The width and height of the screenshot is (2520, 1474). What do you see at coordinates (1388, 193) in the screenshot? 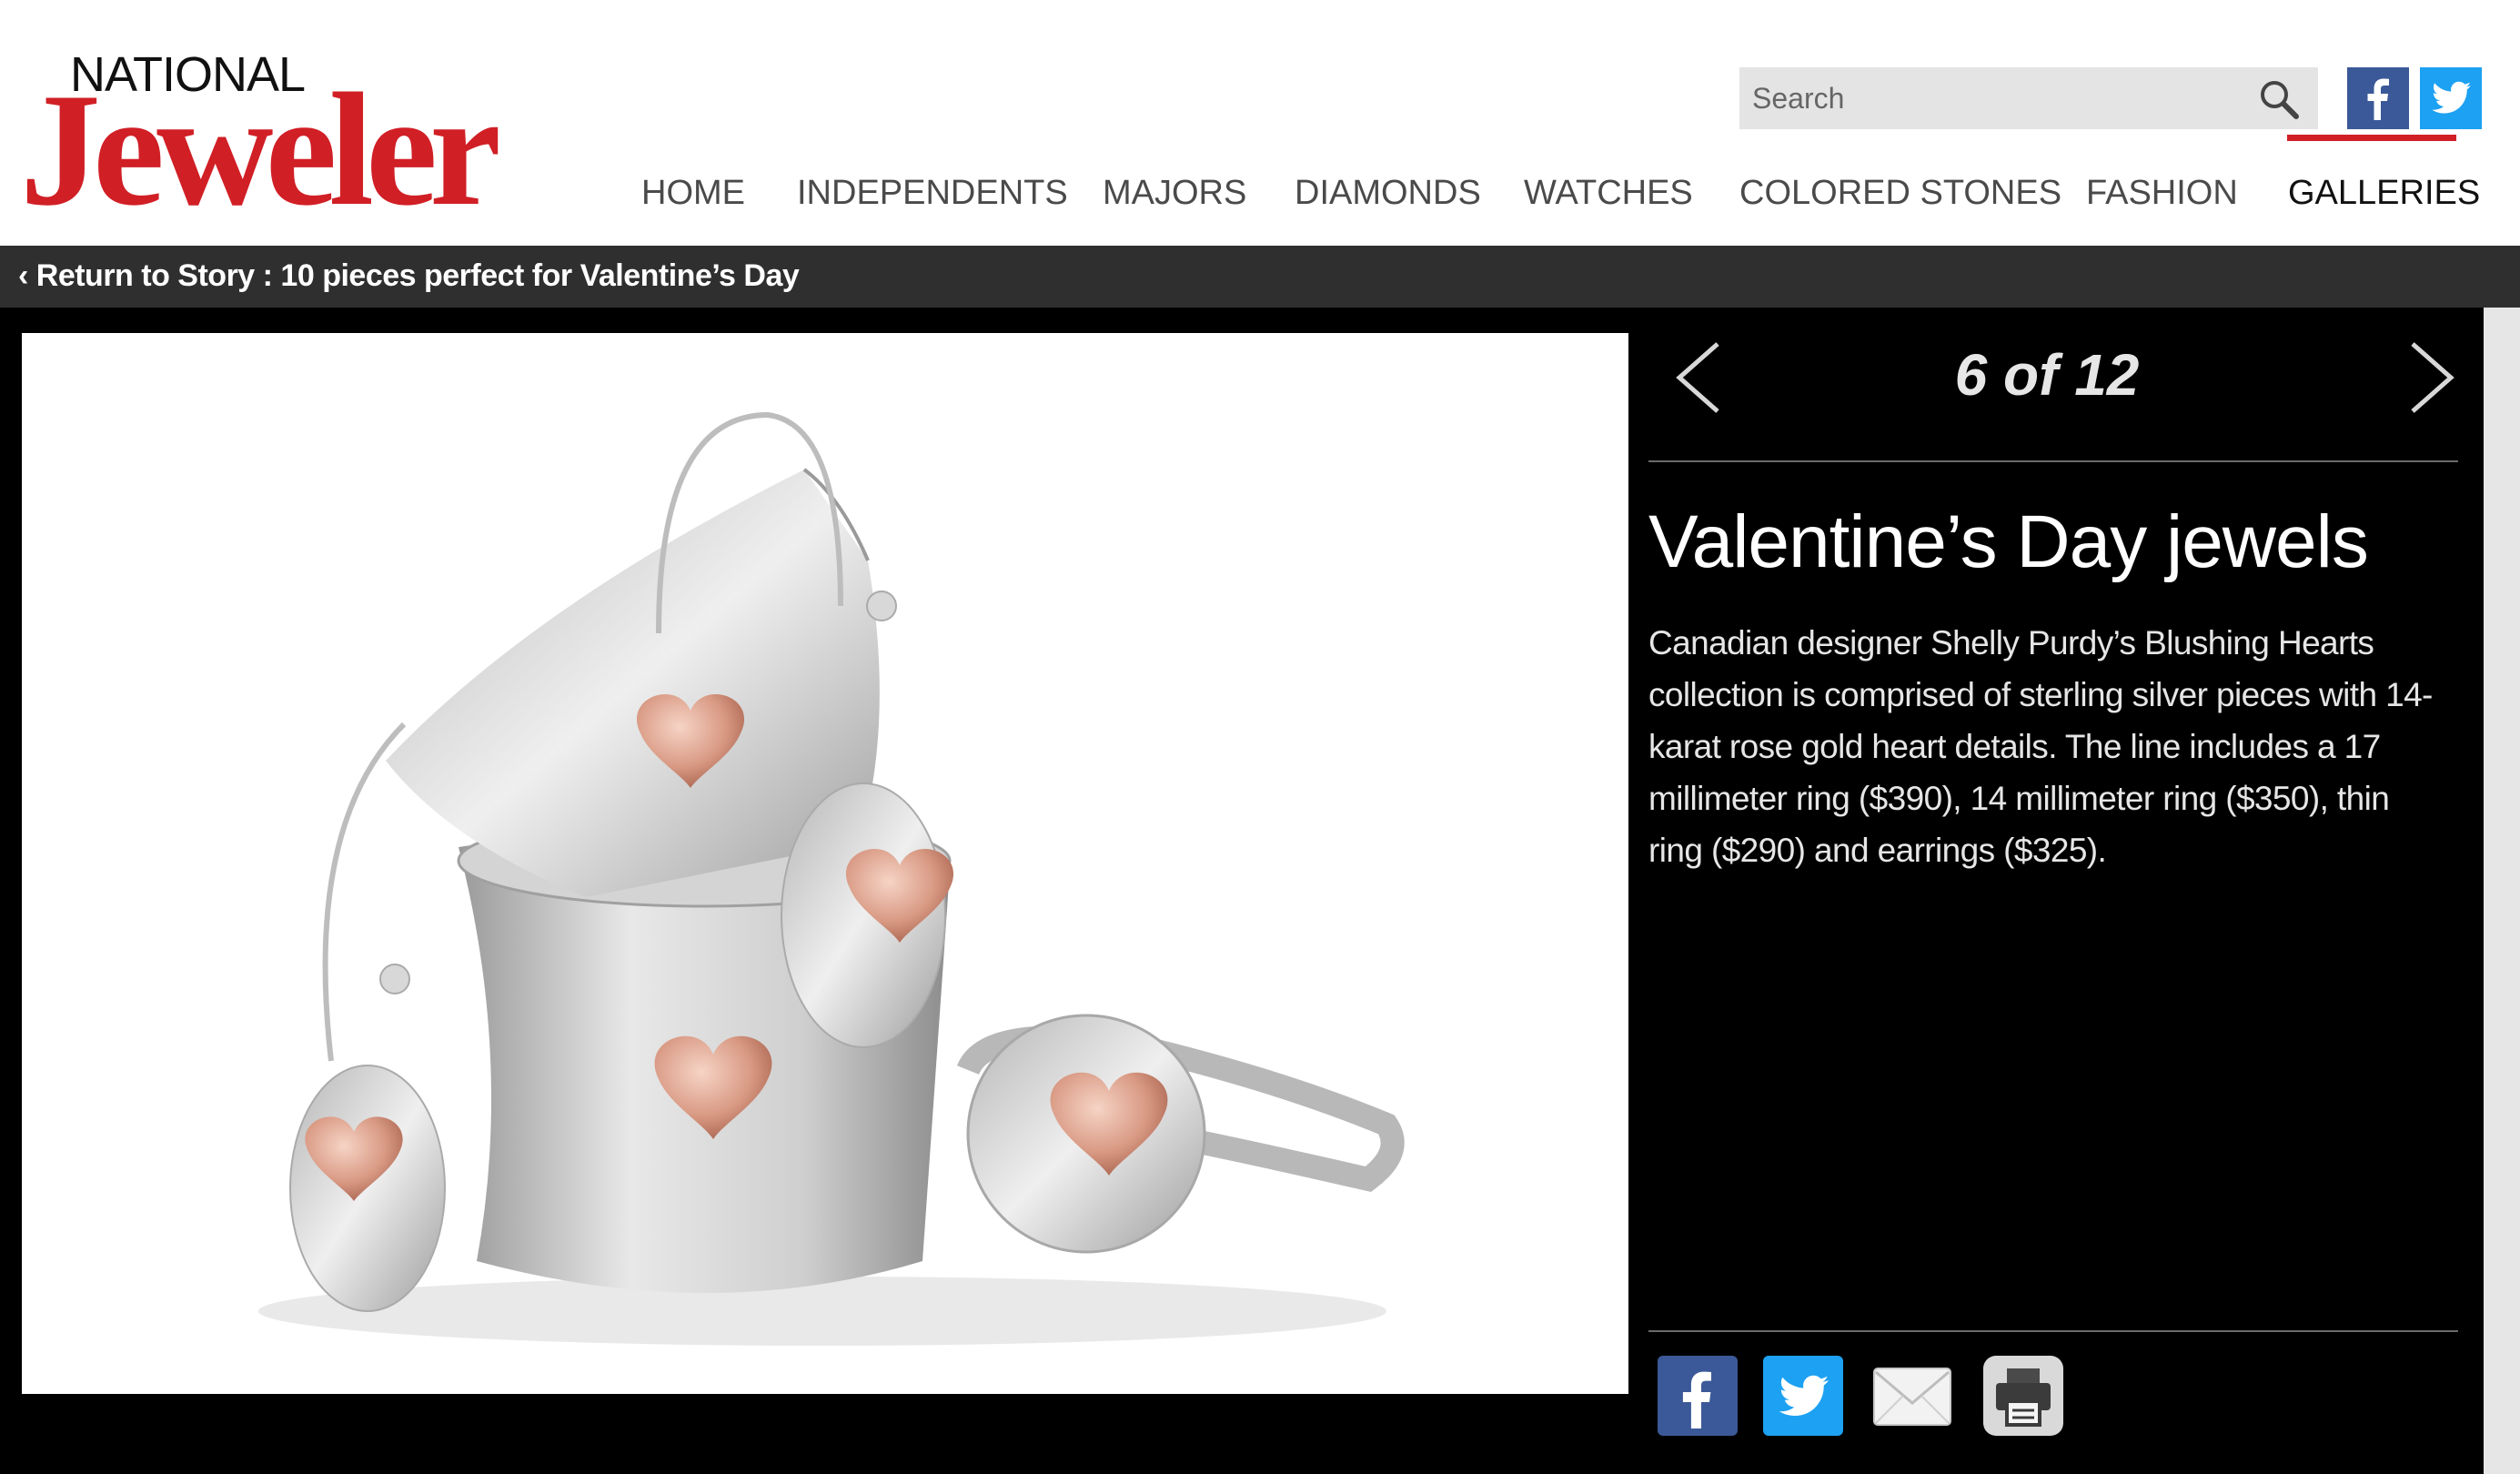
I see `nav-diamonds: DIAMONDS` at bounding box center [1388, 193].